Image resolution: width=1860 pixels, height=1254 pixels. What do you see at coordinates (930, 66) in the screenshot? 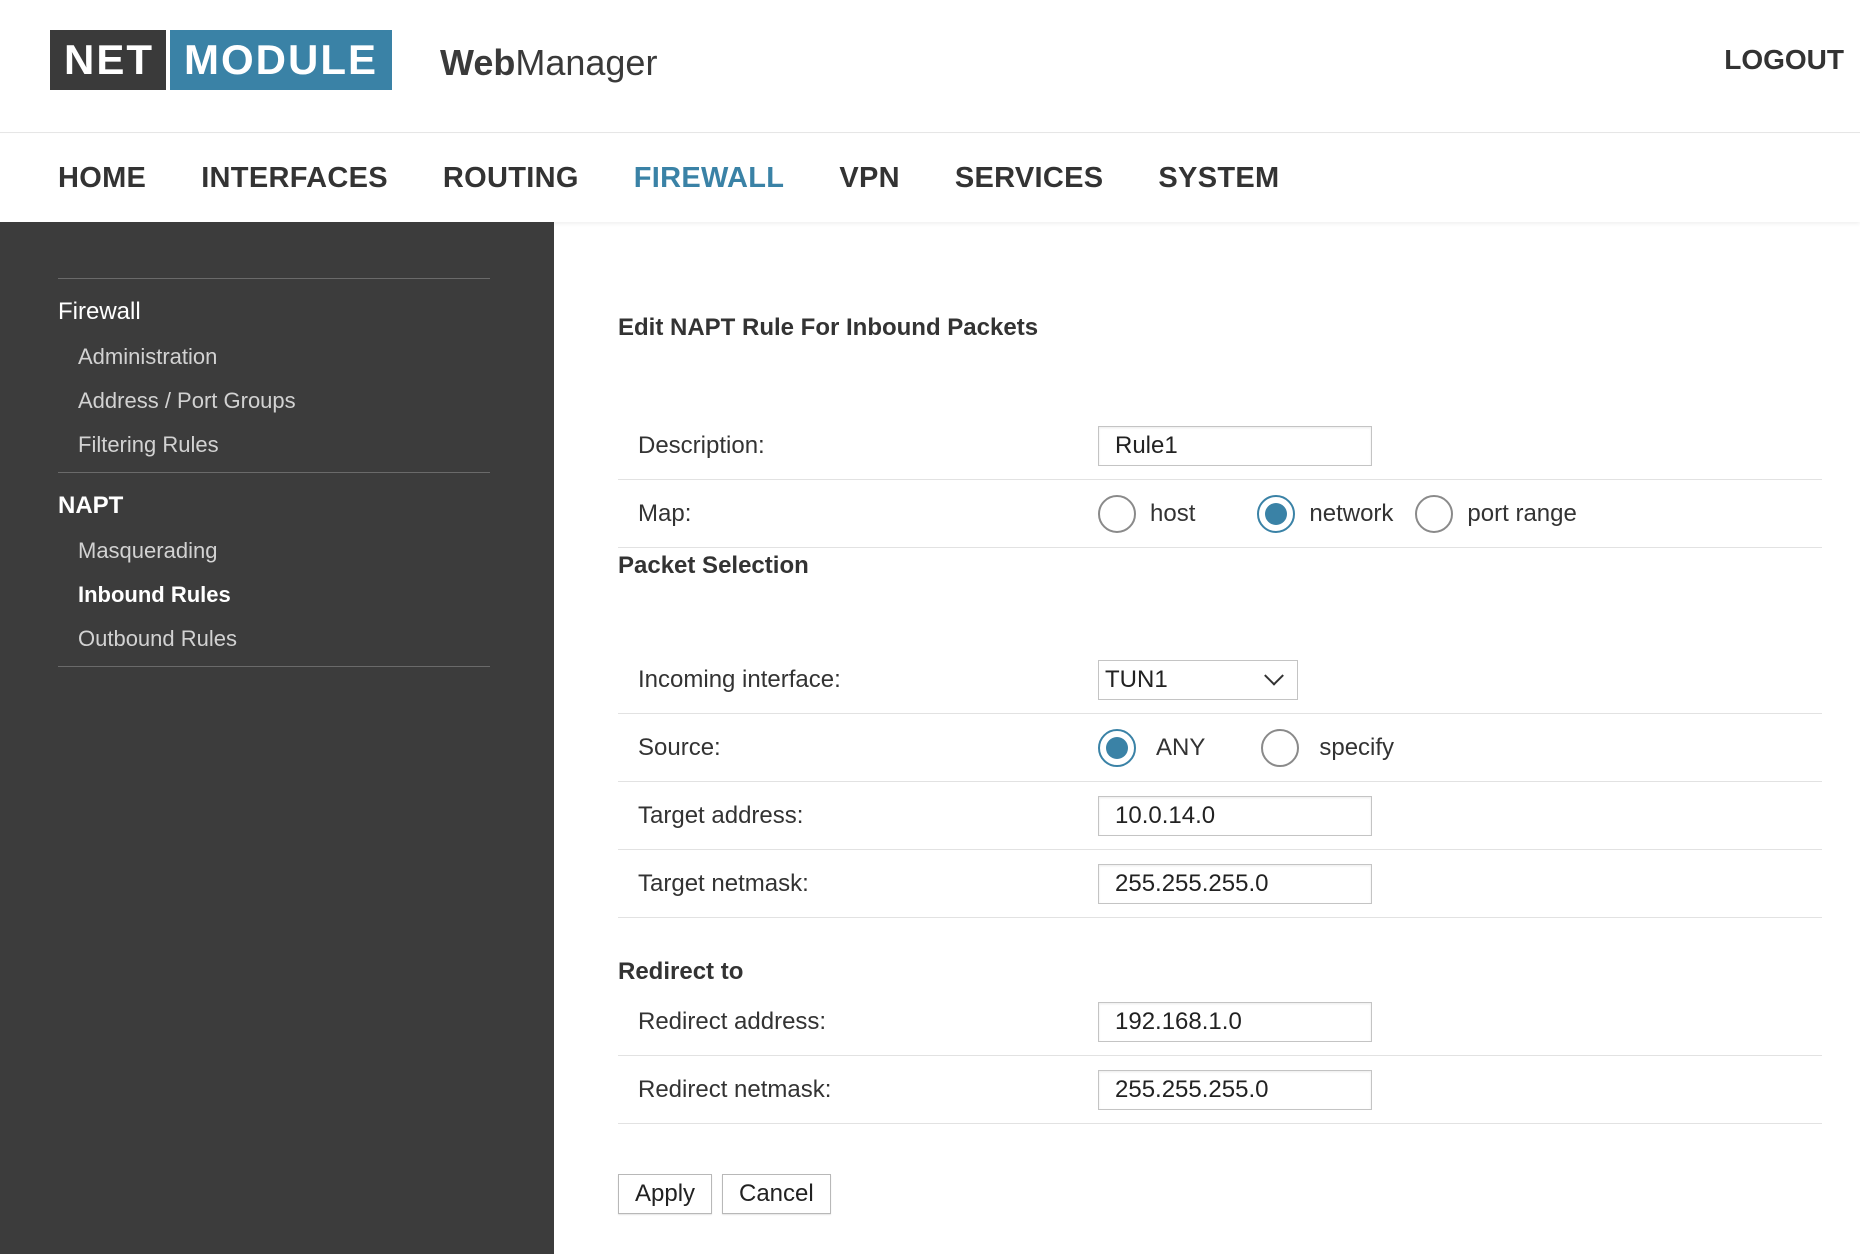
I see `header: NET MODULE WebManager LOGOUT` at bounding box center [930, 66].